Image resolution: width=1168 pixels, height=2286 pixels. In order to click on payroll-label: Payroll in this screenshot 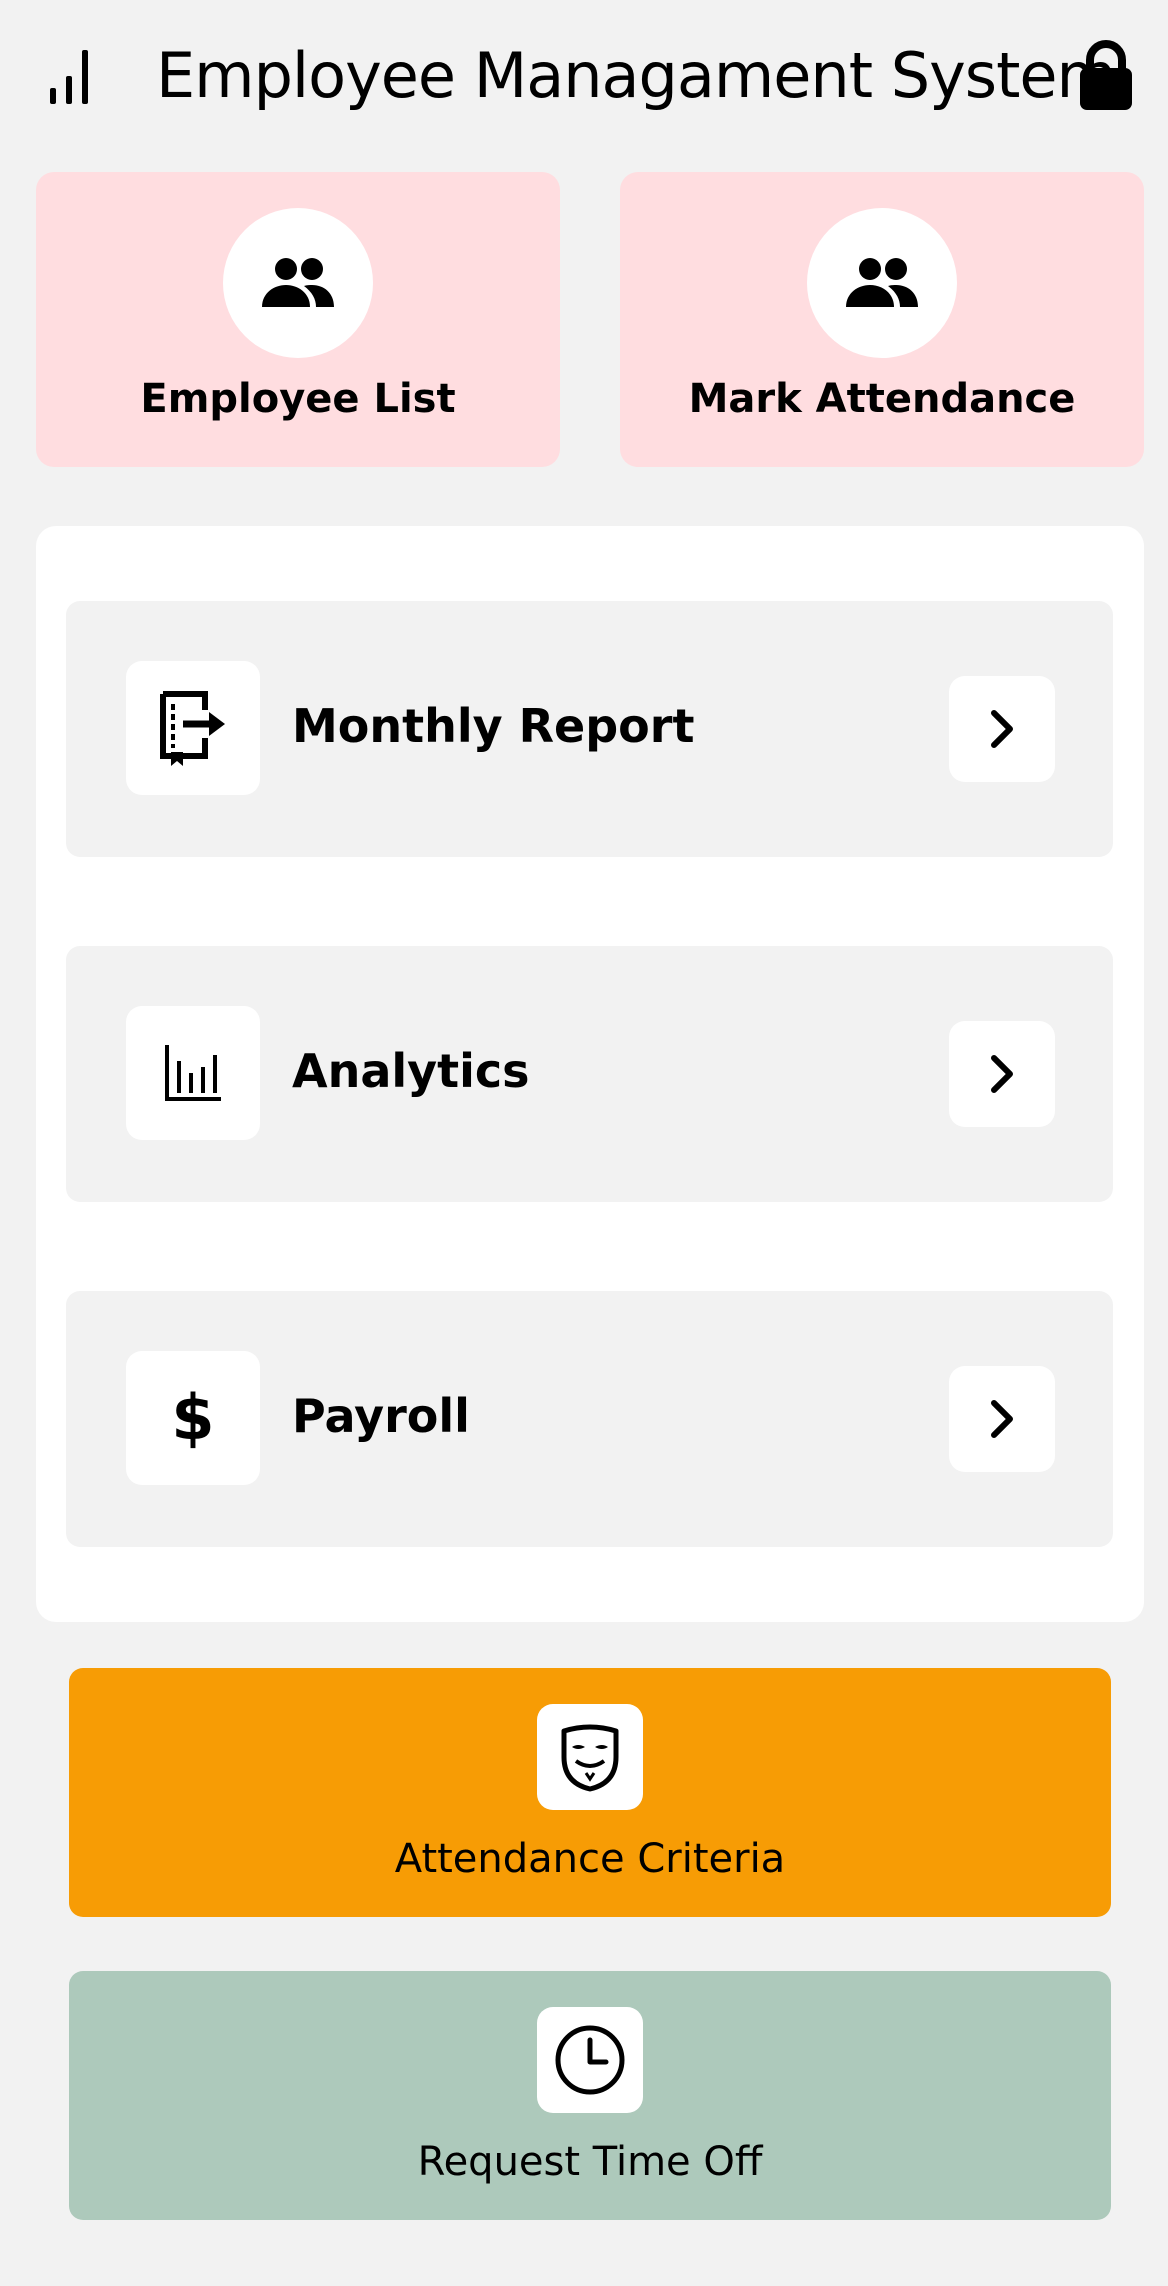, I will do `click(381, 1416)`.